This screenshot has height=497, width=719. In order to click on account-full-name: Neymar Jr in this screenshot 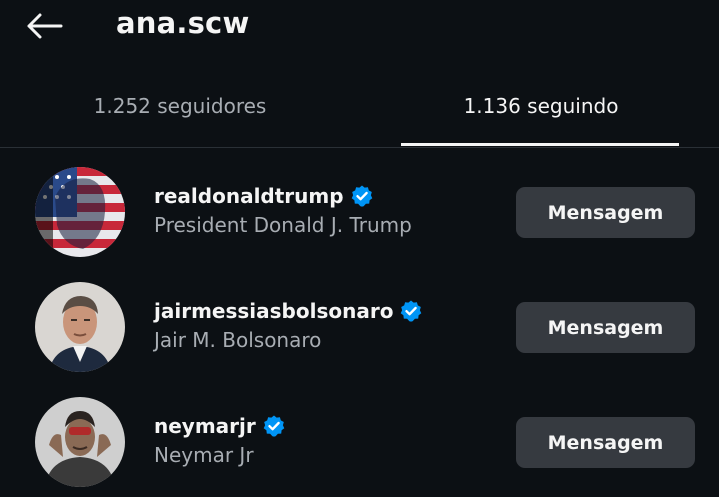, I will do `click(204, 455)`.